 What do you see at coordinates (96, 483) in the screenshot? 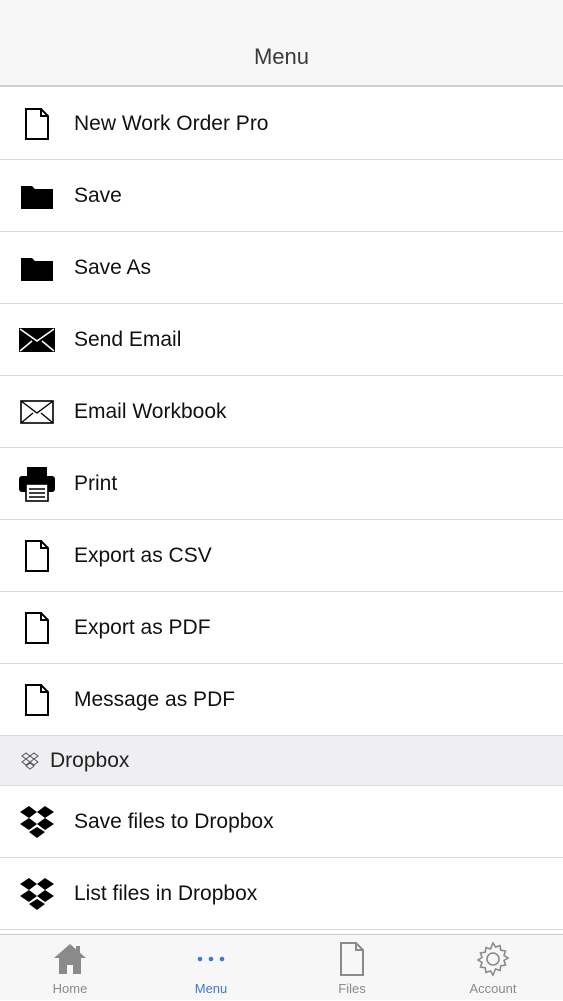
I see `menu-item-label: Print` at bounding box center [96, 483].